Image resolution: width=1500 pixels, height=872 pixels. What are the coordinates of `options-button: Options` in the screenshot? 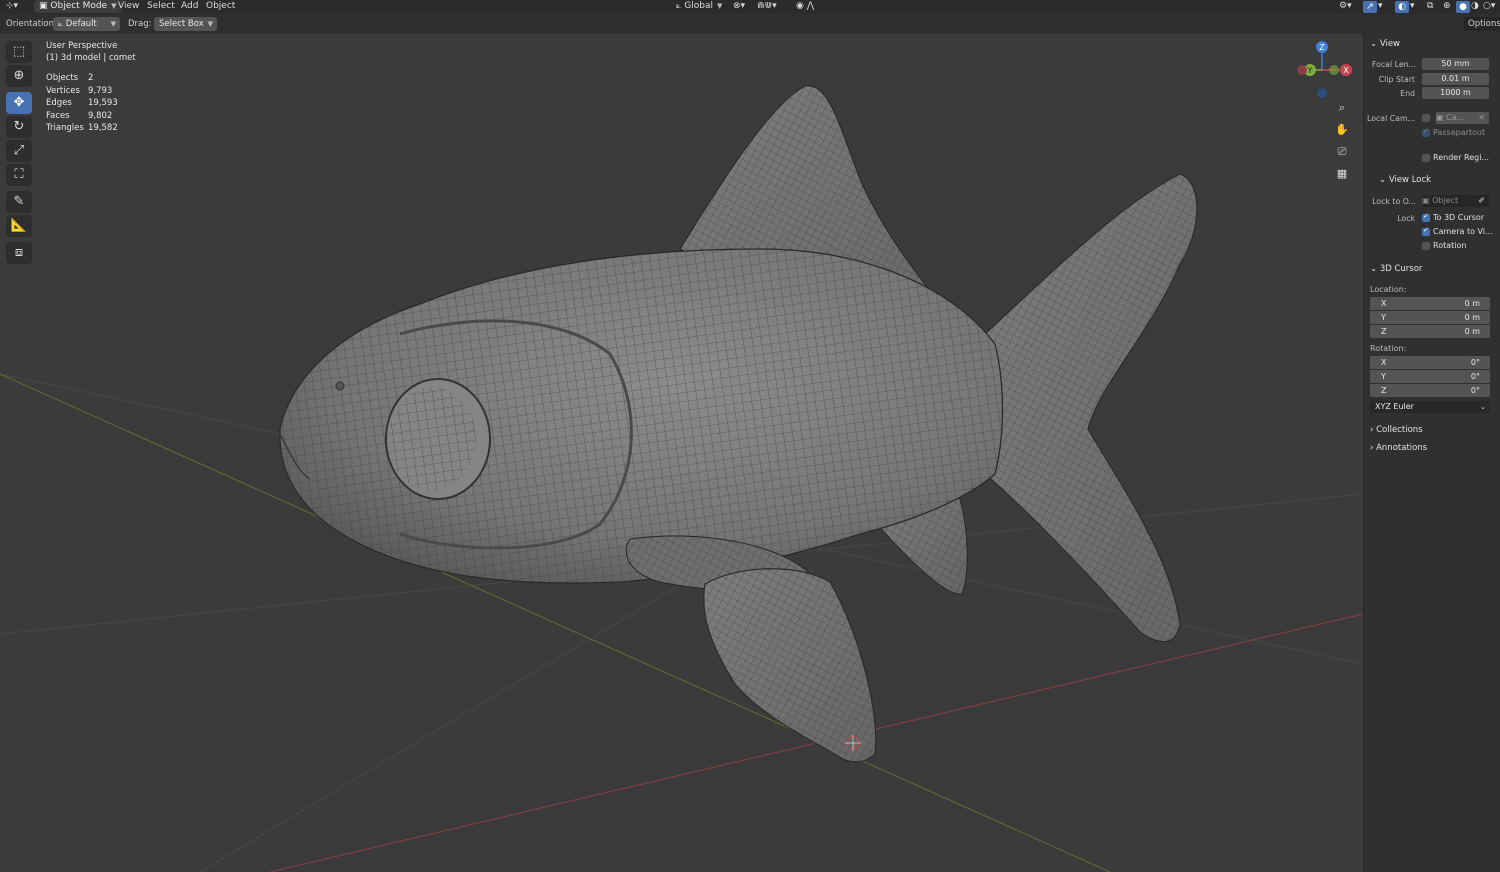 It's located at (1482, 24).